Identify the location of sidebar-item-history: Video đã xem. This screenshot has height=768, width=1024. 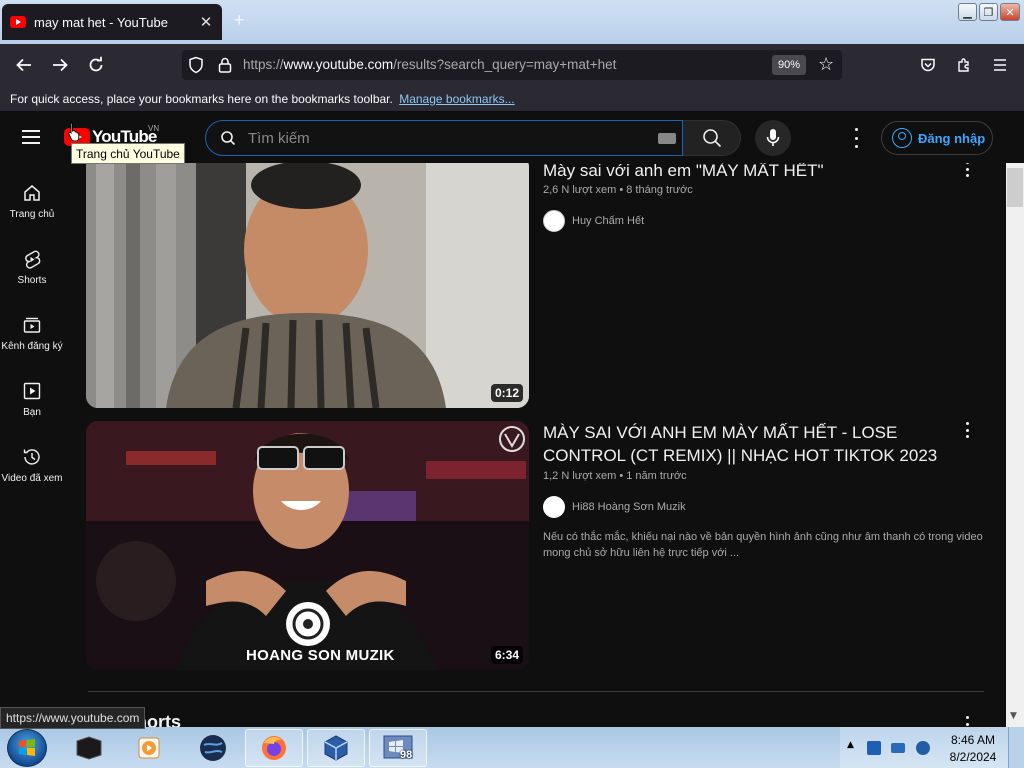
(32, 465).